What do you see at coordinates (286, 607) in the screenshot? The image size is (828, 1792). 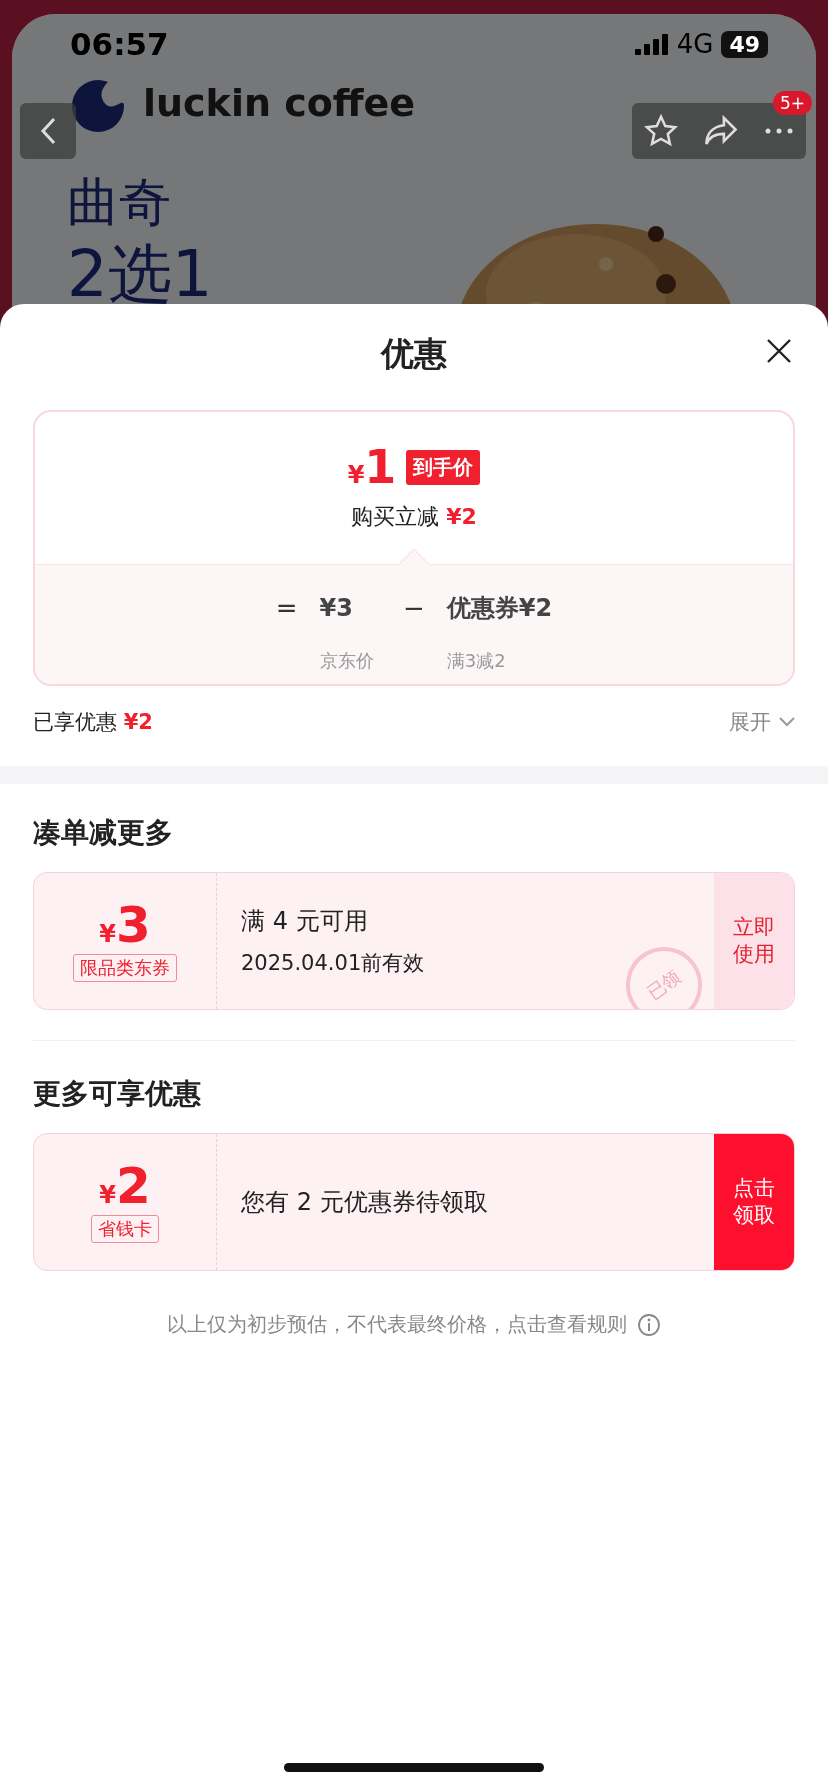 I see `equals-sign: =` at bounding box center [286, 607].